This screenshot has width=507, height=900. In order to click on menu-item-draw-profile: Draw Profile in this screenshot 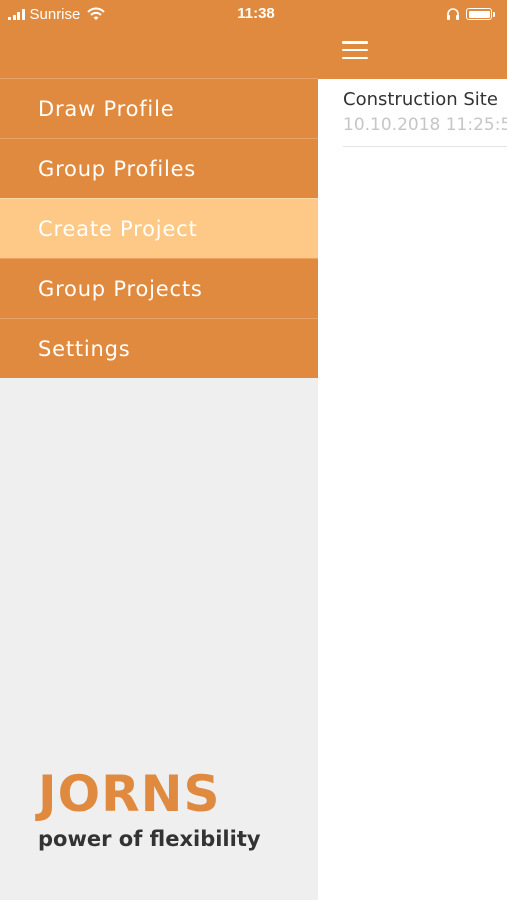, I will do `click(159, 108)`.